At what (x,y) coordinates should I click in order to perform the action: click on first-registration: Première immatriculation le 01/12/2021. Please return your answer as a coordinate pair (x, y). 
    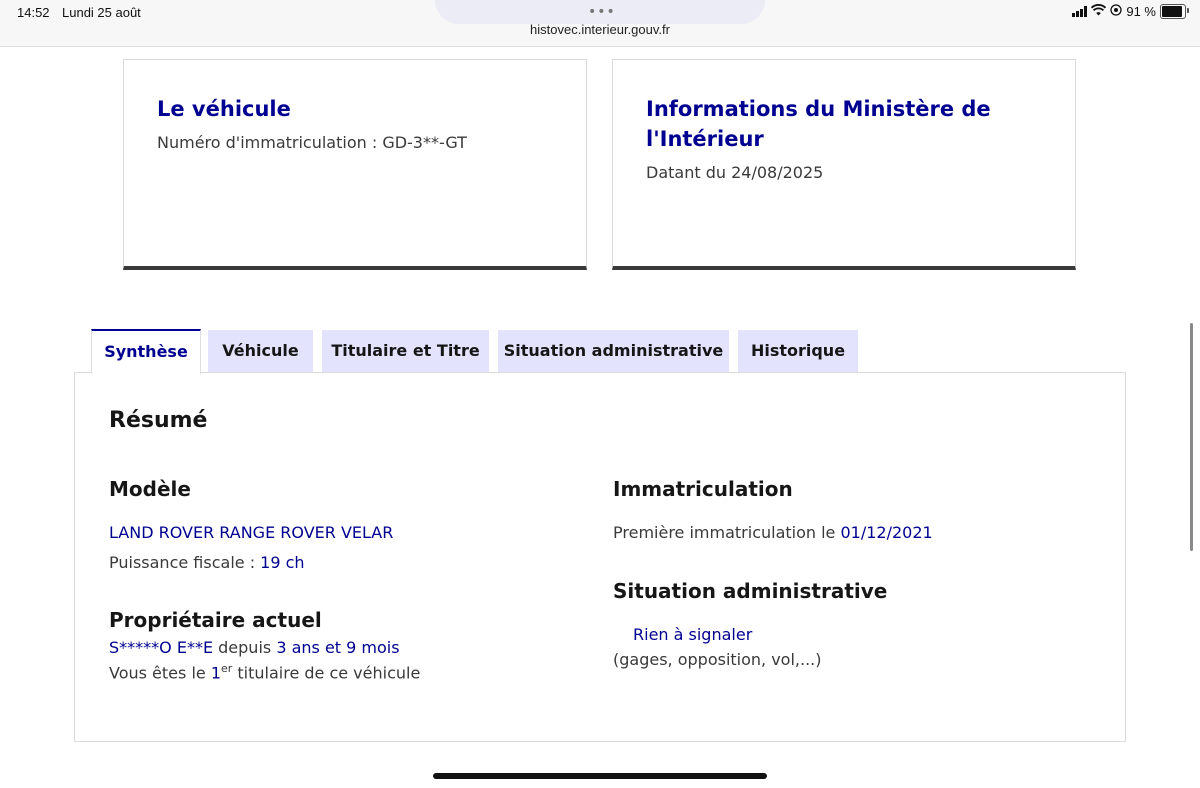
    Looking at the image, I should click on (773, 532).